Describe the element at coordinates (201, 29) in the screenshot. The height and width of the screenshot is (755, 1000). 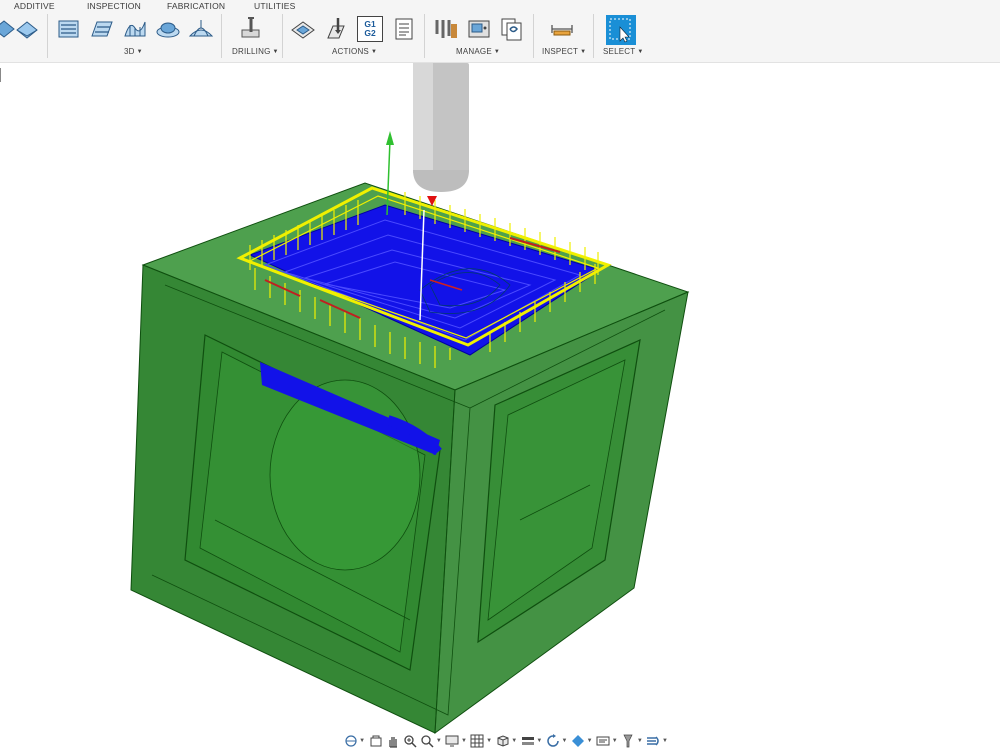
I see `3d-steep-shallow-icon` at that location.